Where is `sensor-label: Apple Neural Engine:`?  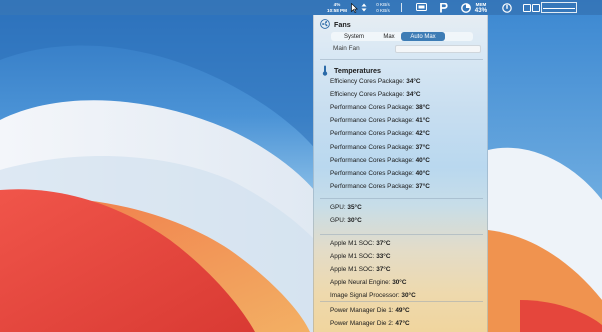 sensor-label: Apple Neural Engine: is located at coordinates (360, 283).